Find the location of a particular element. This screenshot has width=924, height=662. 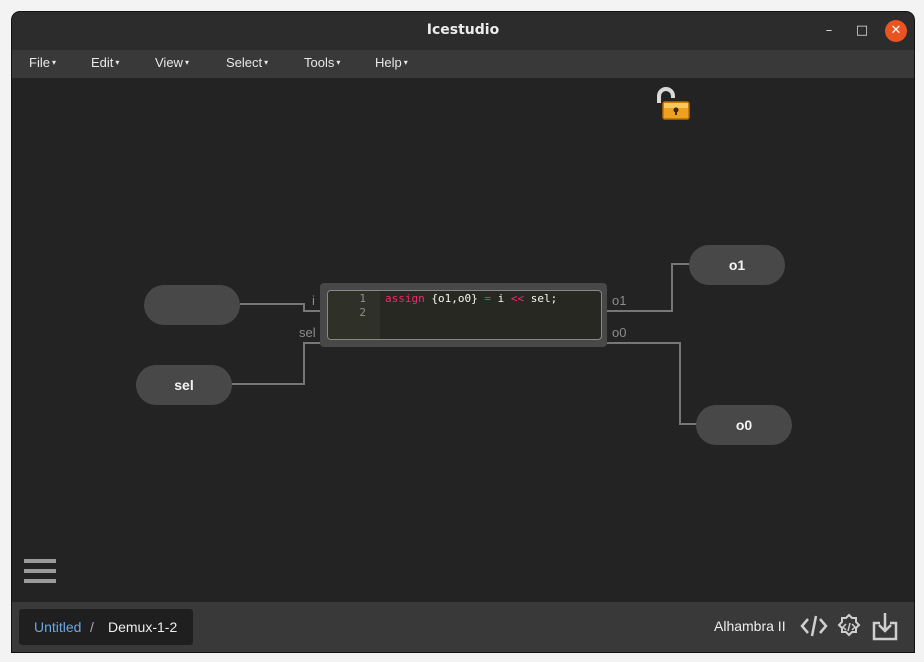

port-label-o0: o0 is located at coordinates (619, 332).